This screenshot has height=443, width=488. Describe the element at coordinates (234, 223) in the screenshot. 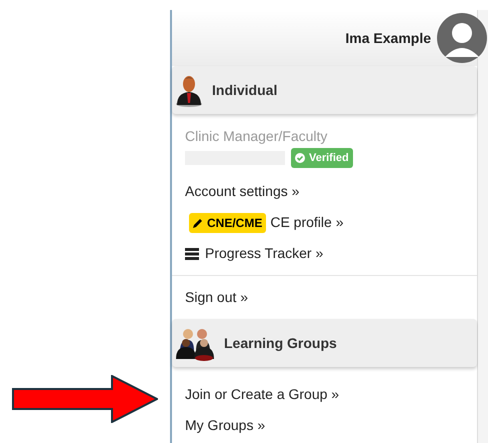

I see `tag-label: CNE/CME` at that location.